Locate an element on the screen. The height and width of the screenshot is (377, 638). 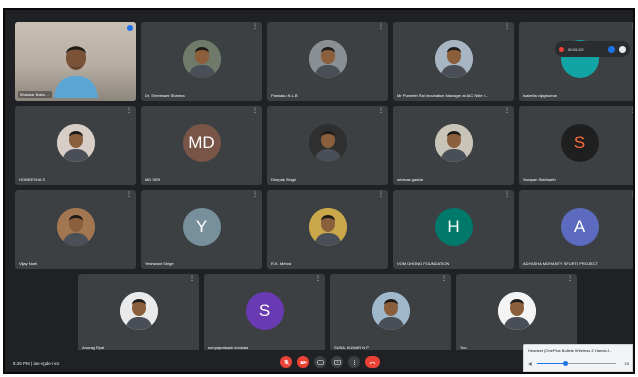
camera-off-icon is located at coordinates (303, 362).